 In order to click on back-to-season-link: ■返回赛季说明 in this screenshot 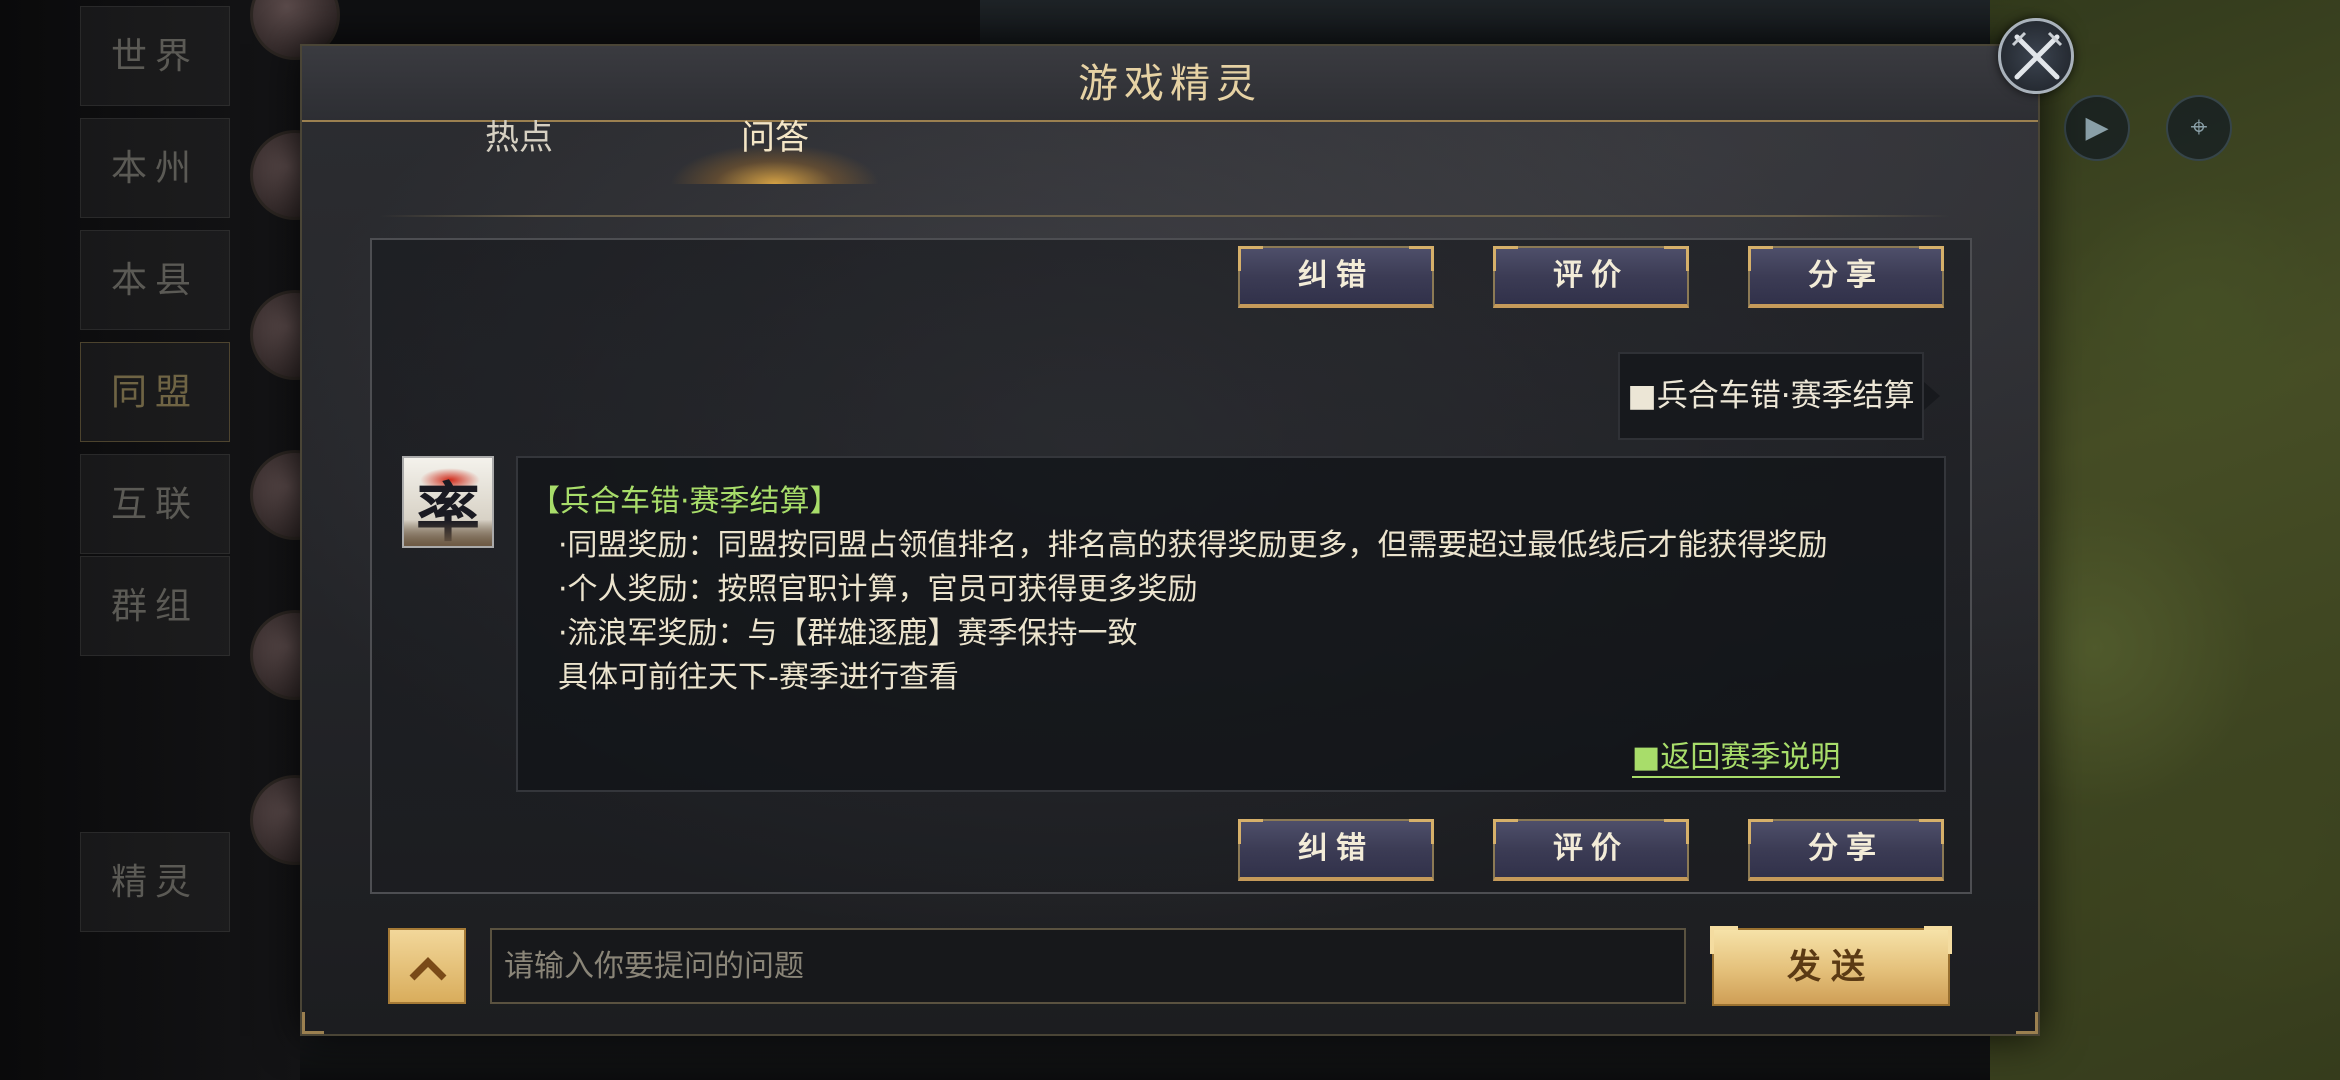, I will do `click(1736, 759)`.